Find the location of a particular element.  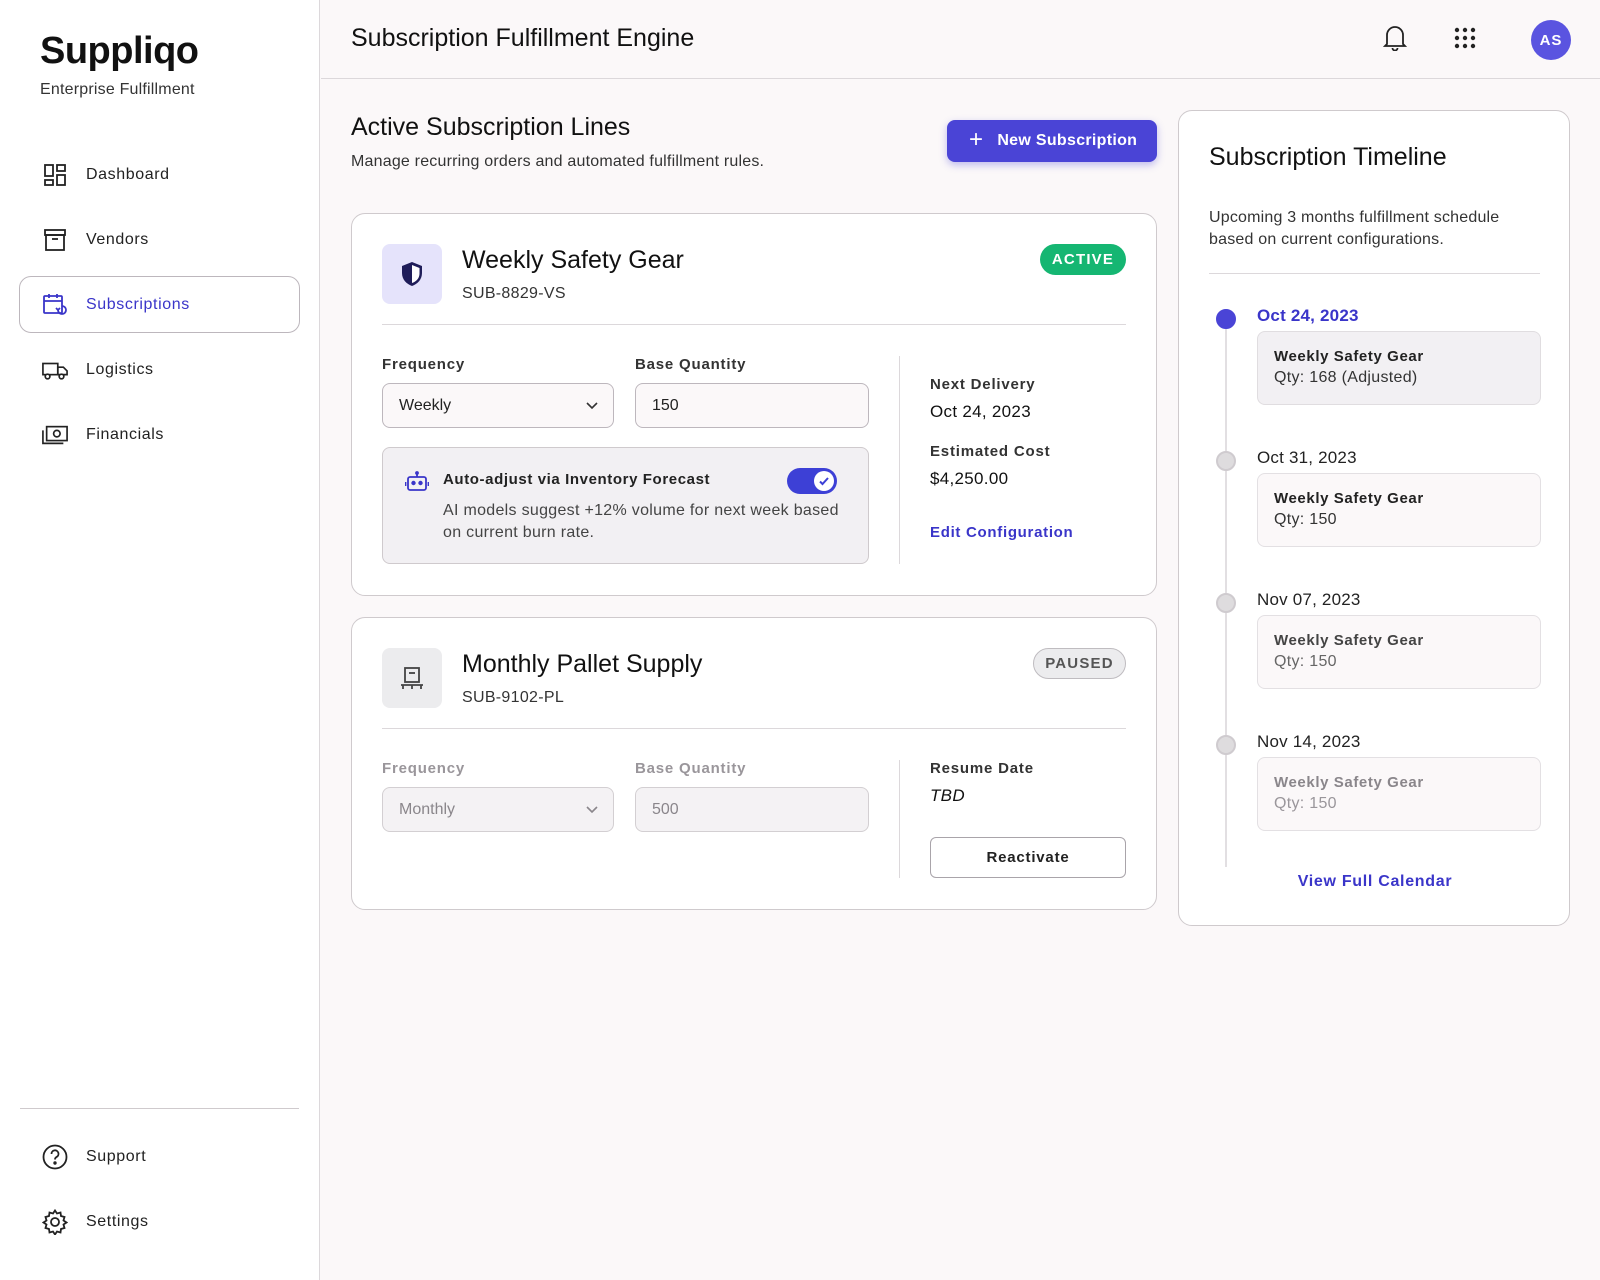

plus-icon: + is located at coordinates (976, 139).